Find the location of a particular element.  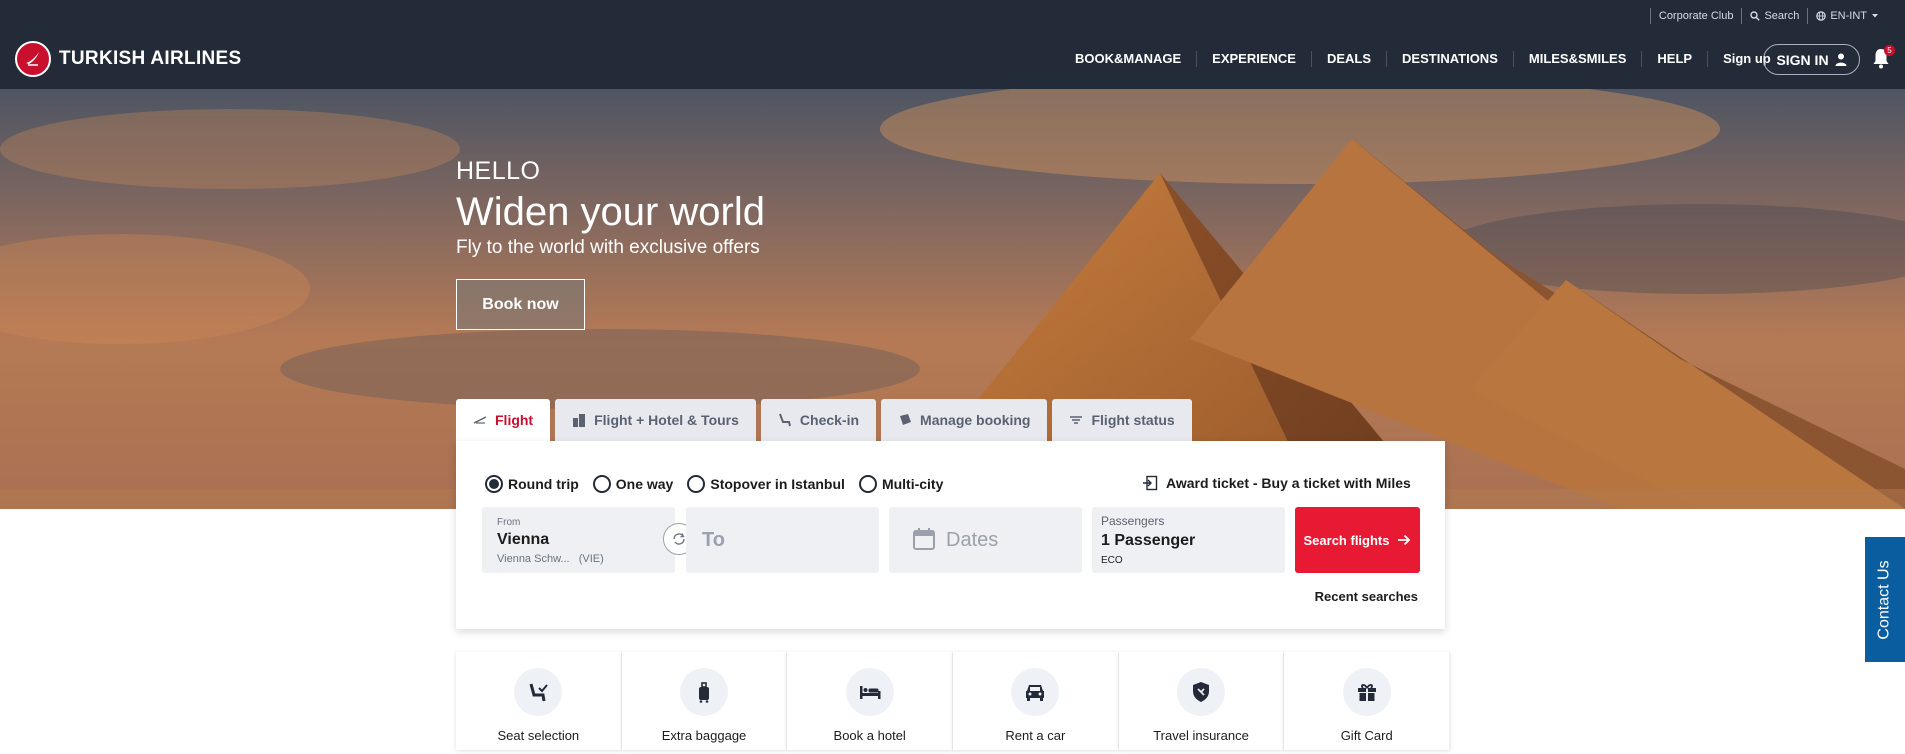

baggage-icon is located at coordinates (704, 692).